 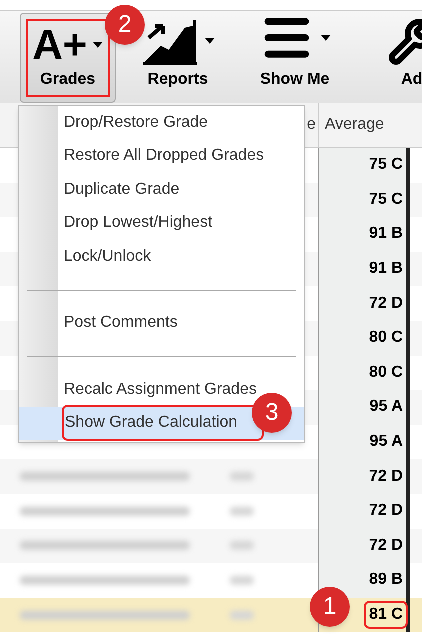 I want to click on menu-item: Drop Lowest/Highest, so click(x=161, y=223).